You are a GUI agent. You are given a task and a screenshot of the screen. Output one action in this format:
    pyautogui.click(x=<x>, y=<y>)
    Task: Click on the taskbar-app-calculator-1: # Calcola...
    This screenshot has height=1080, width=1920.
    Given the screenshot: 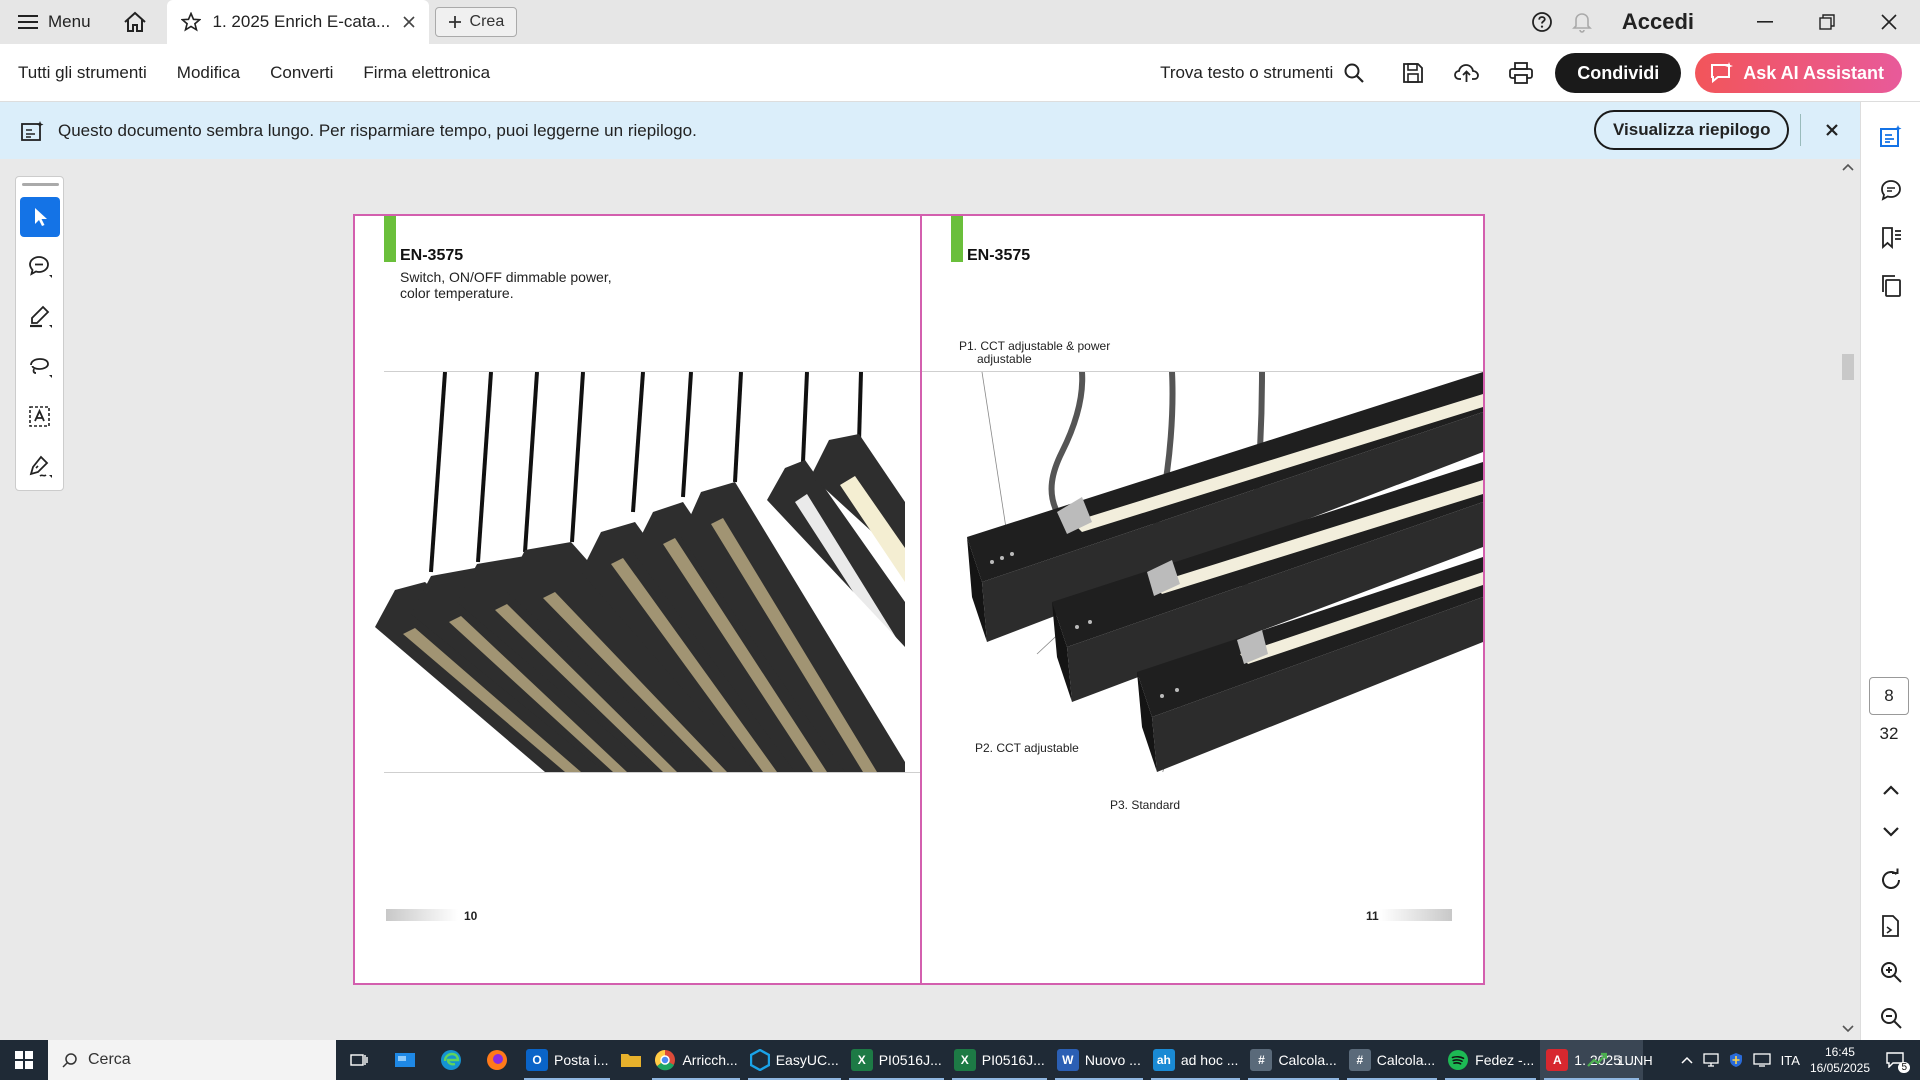 What is the action you would take?
    pyautogui.click(x=1293, y=1060)
    